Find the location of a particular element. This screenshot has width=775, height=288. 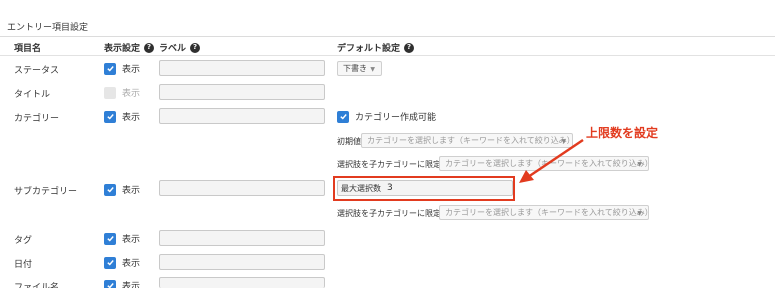

divider is located at coordinates (387, 36).